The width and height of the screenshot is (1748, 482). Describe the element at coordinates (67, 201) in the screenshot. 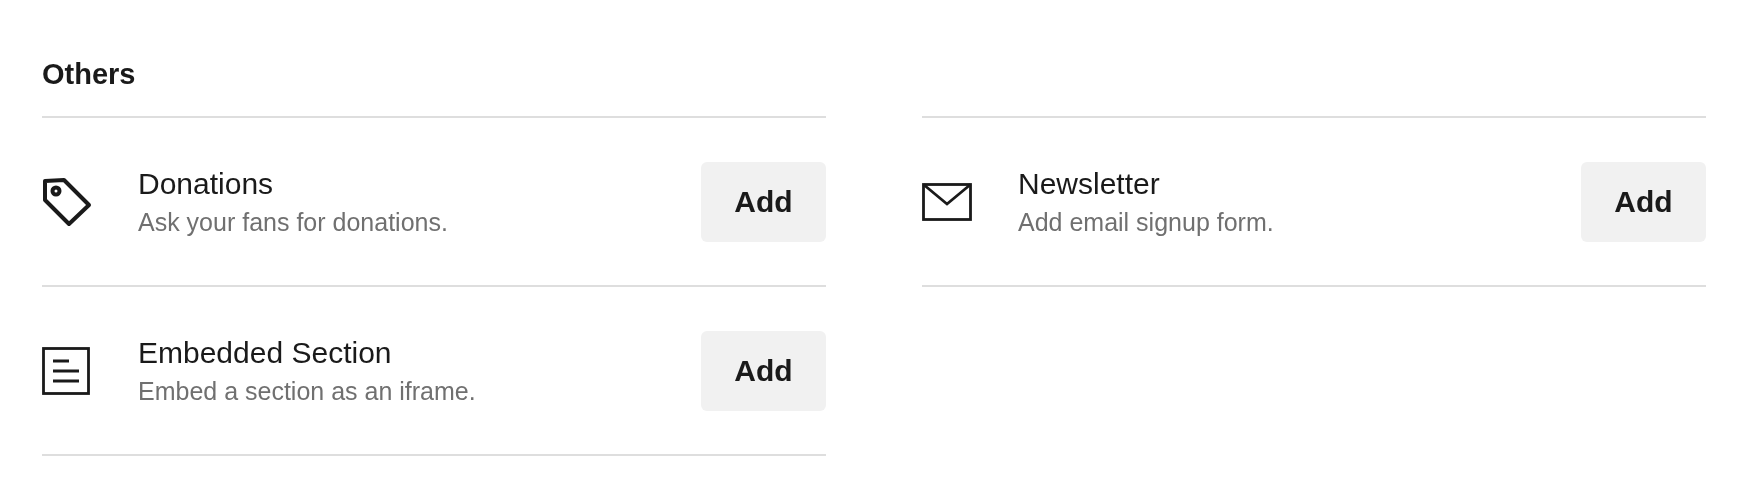

I see `tag-icon` at that location.